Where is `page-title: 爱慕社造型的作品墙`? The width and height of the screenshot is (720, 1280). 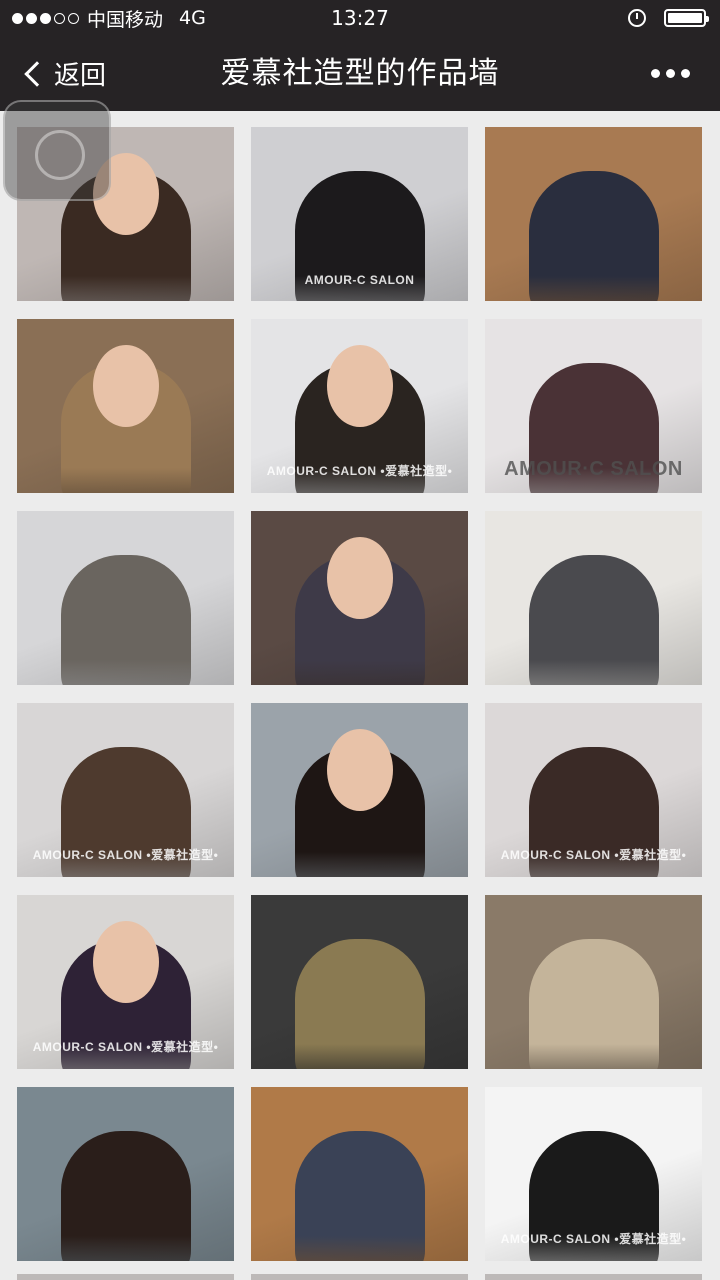
page-title: 爱慕社造型的作品墙 is located at coordinates (360, 73).